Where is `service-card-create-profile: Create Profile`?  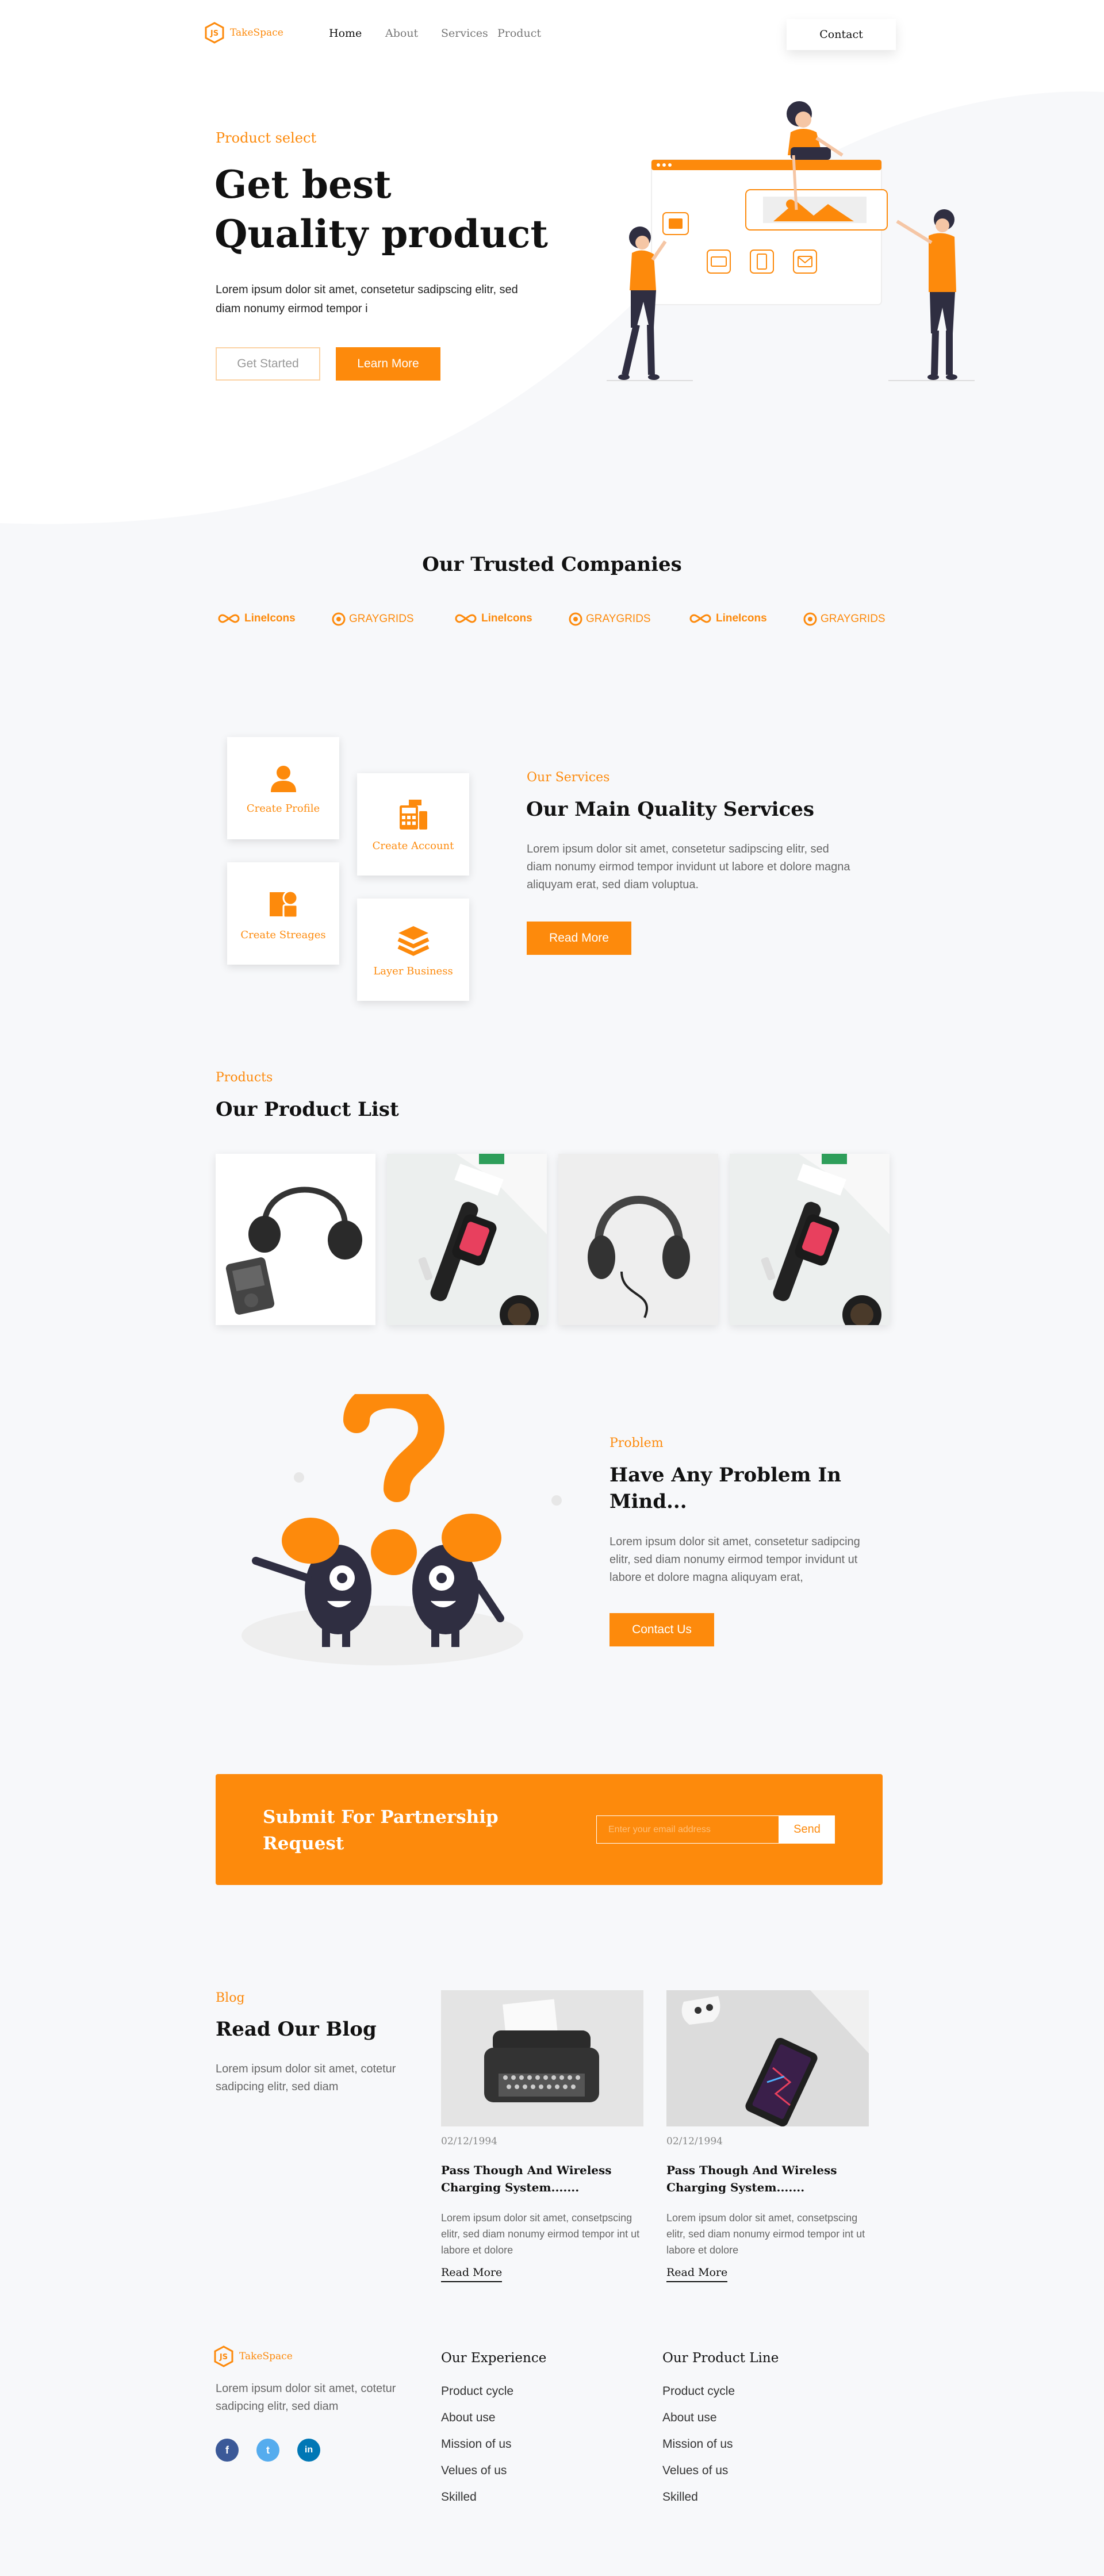 service-card-create-profile: Create Profile is located at coordinates (283, 788).